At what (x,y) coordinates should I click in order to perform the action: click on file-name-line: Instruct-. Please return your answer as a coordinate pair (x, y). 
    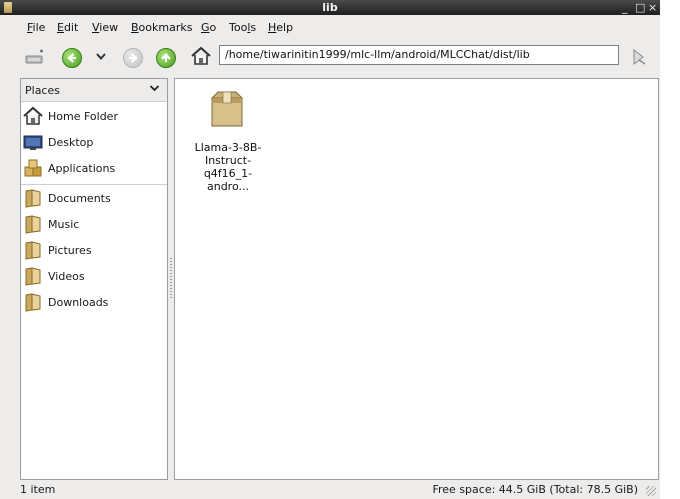
    Looking at the image, I should click on (228, 160).